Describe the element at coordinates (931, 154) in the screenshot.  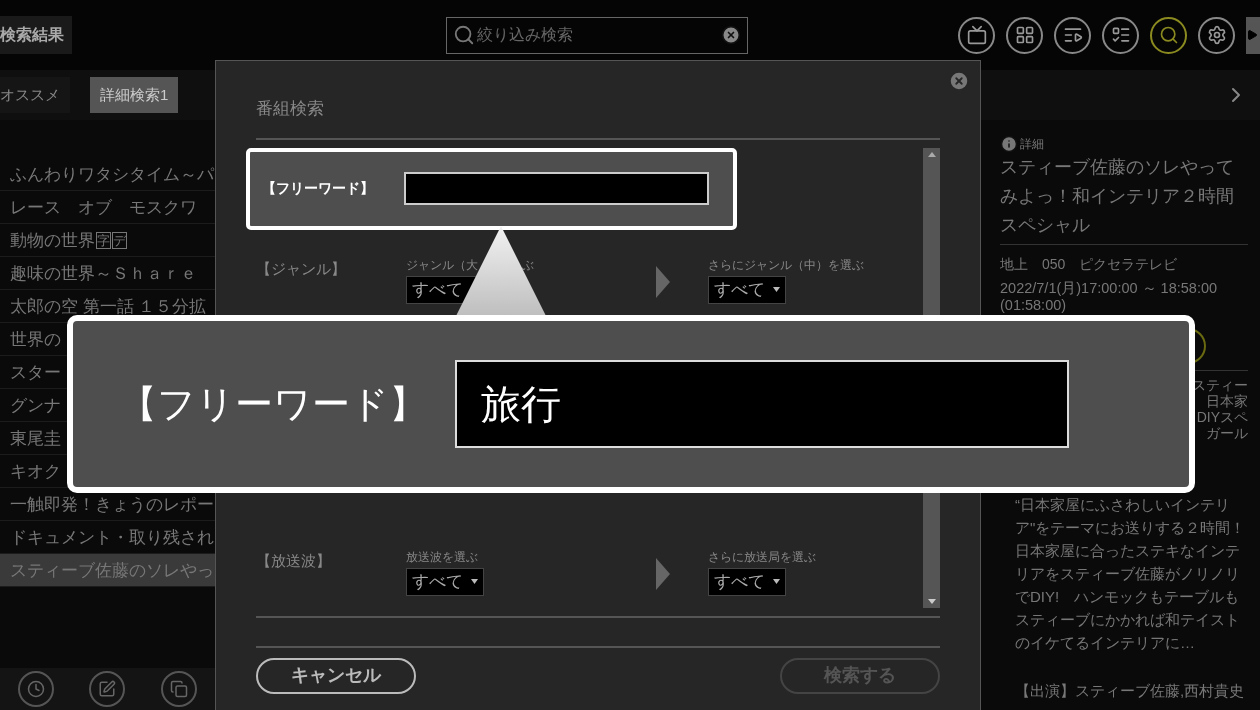
I see `scroll-up-icon` at that location.